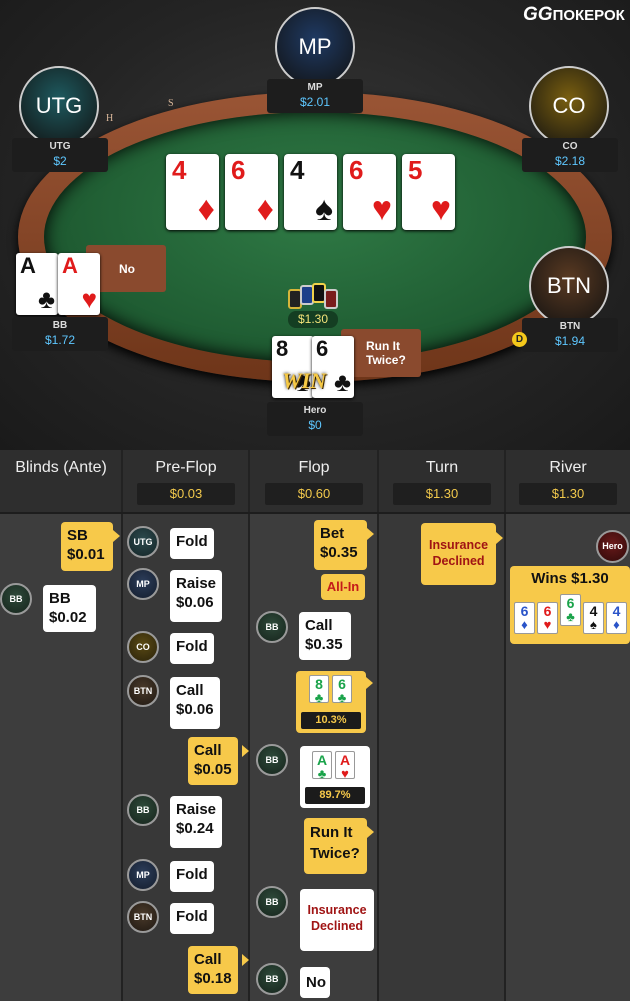  What do you see at coordinates (60, 161) in the screenshot?
I see `player-stack: $2` at bounding box center [60, 161].